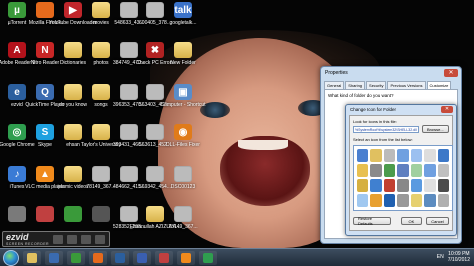 The image size is (474, 266). I want to click on taskbar-items, so click(118, 257).